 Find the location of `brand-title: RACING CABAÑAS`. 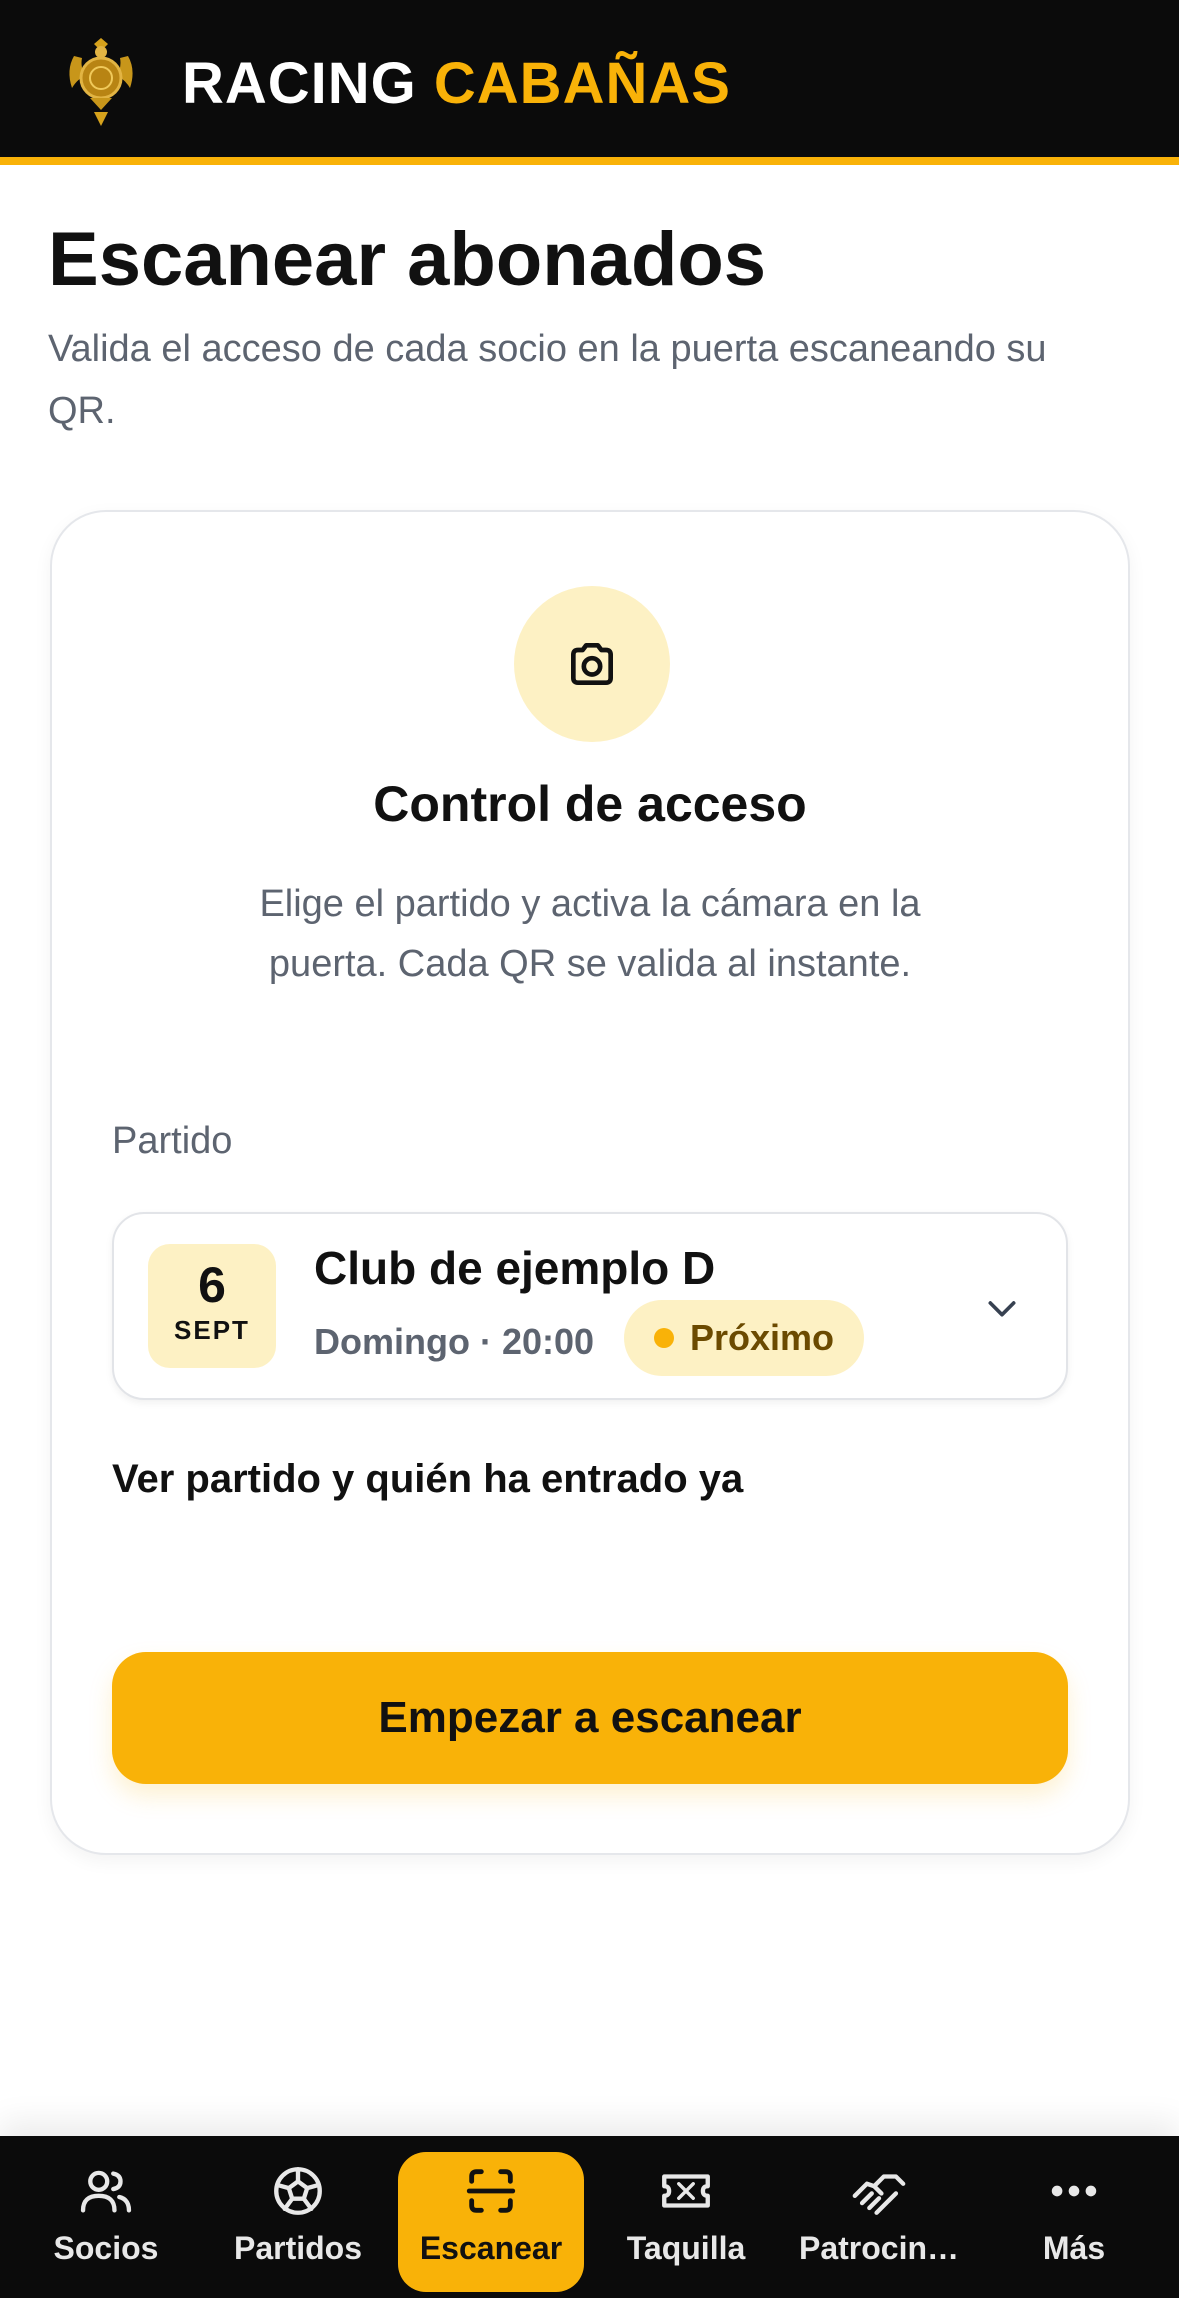

brand-title: RACING CABAÑAS is located at coordinates (456, 84).